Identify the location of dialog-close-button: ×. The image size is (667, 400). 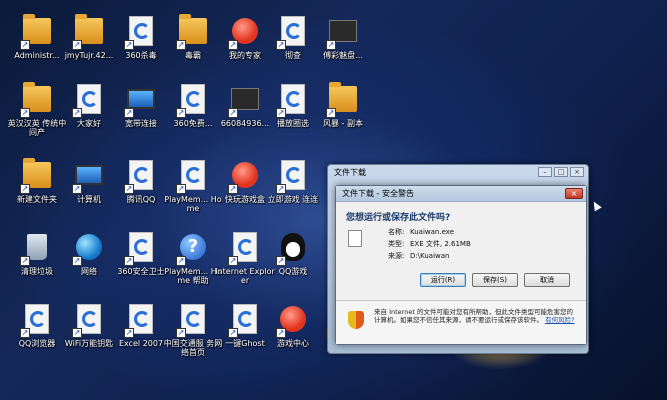
(574, 193).